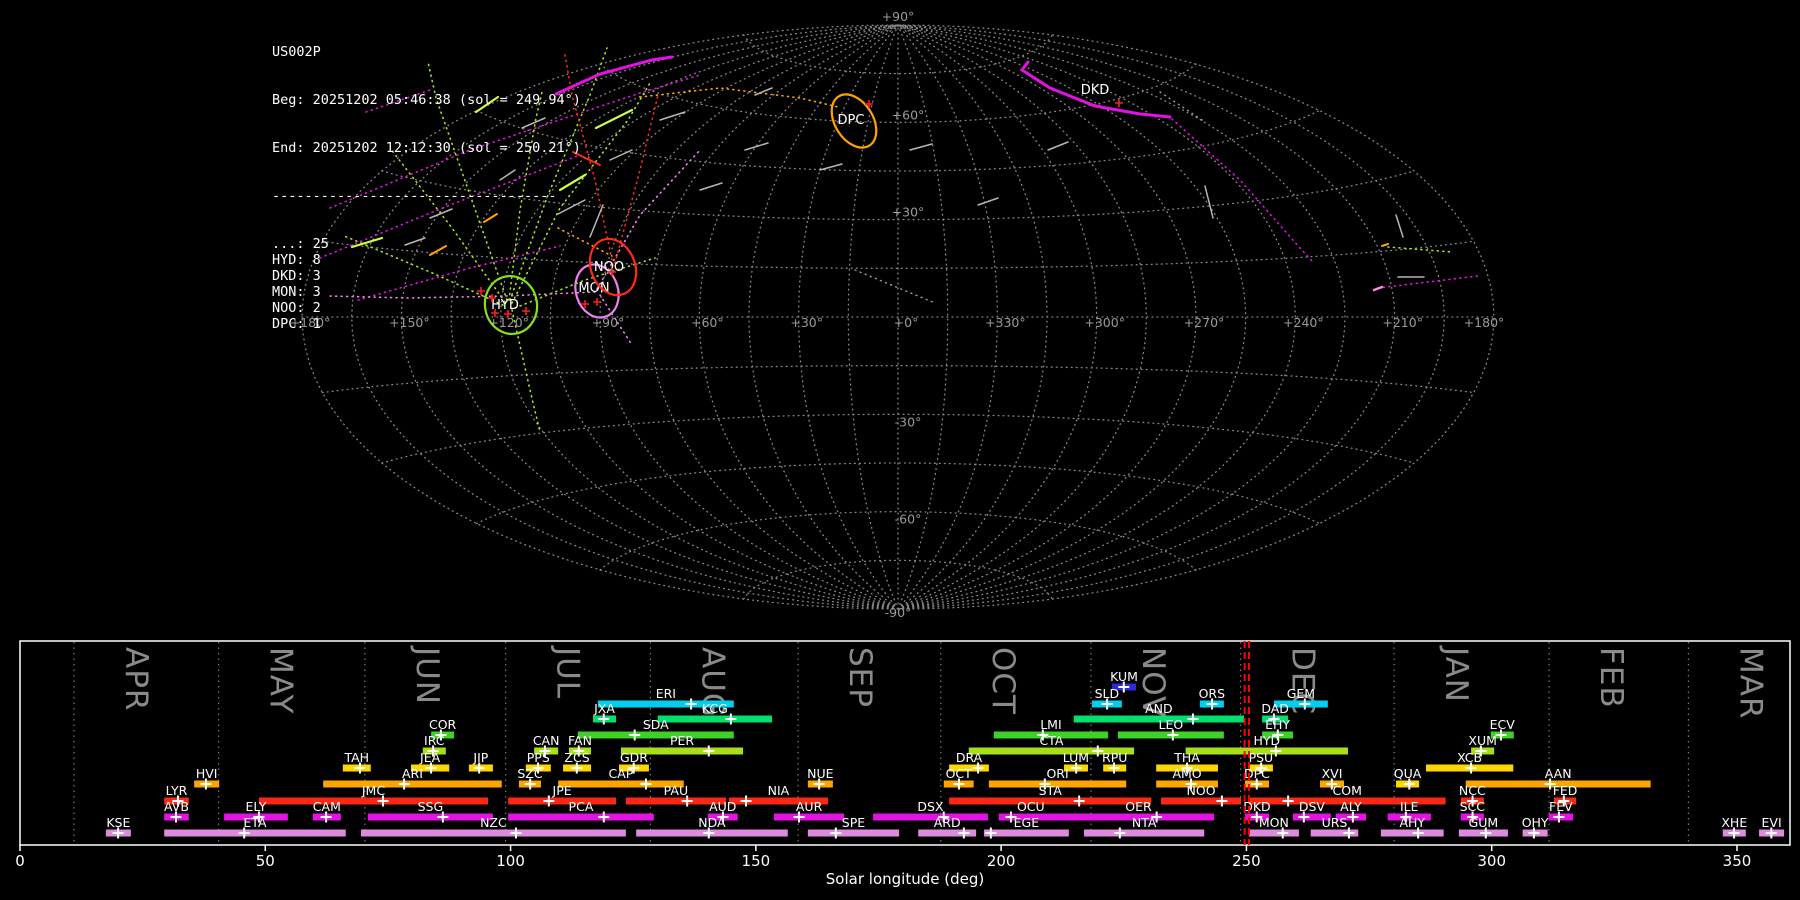 The height and width of the screenshot is (900, 1800). I want to click on shower-label-NDA: NDA, so click(712, 822).